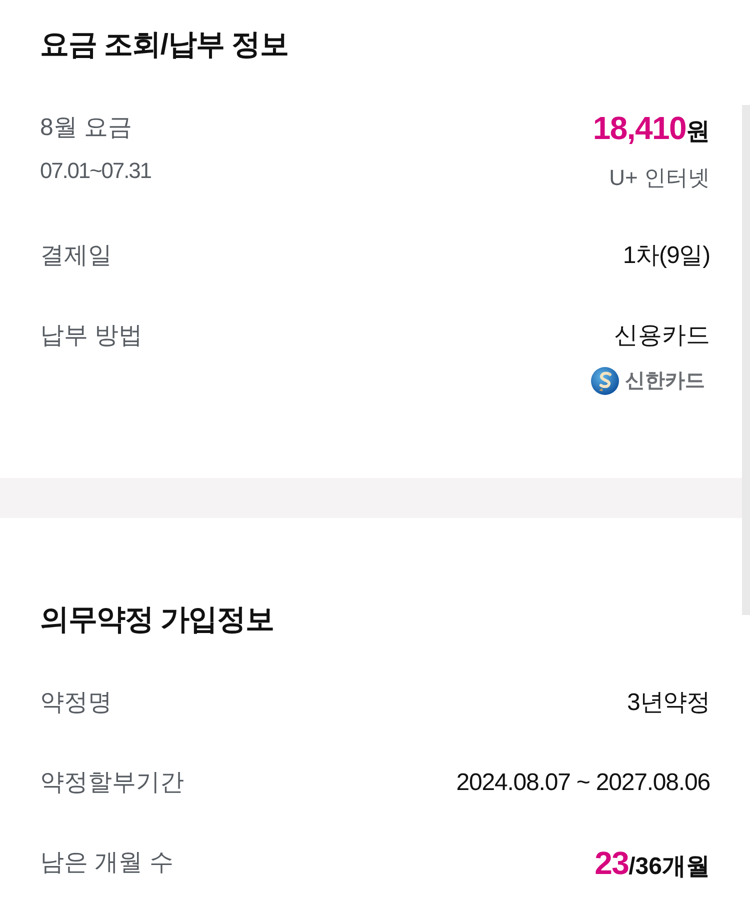 The image size is (750, 910). I want to click on card-name: 신한카드, so click(665, 381).